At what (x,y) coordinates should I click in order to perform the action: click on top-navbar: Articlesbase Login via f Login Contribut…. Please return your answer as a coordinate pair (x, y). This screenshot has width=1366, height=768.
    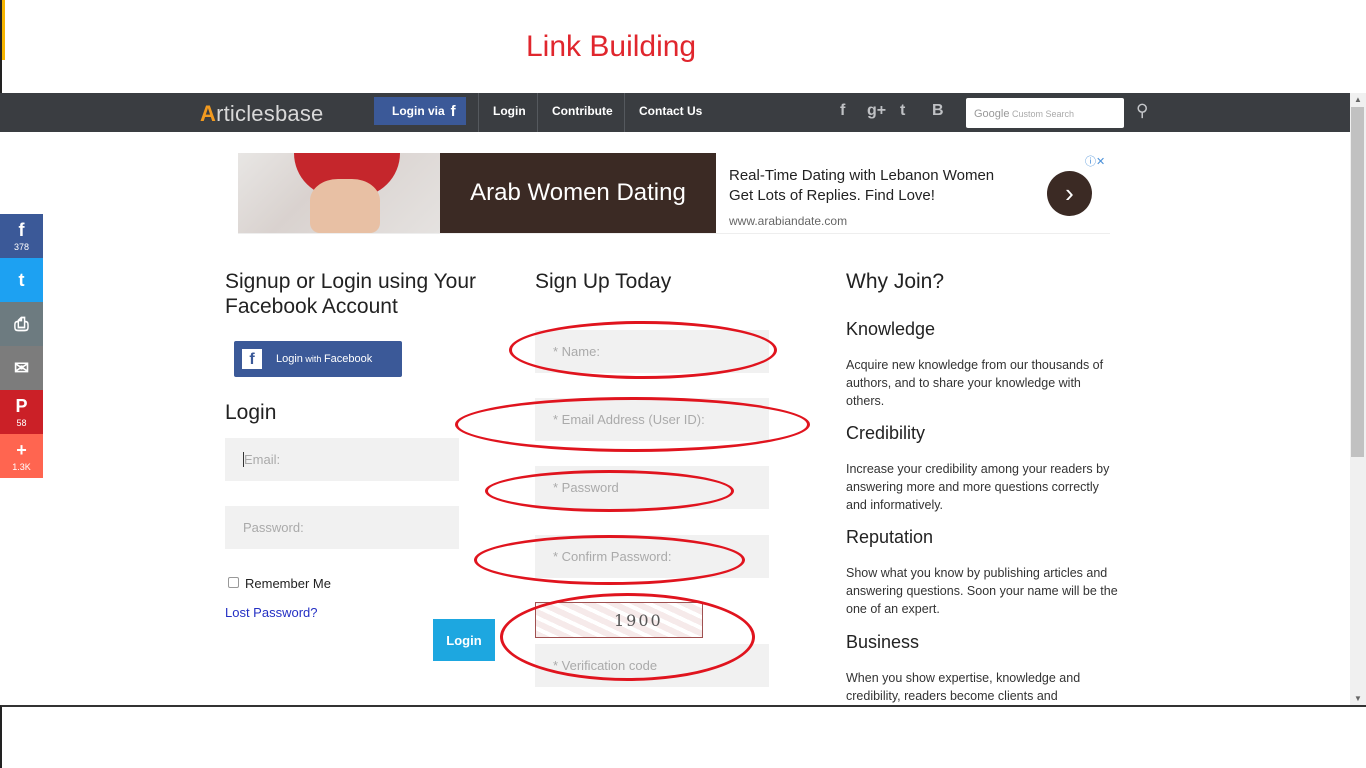
    Looking at the image, I should click on (675, 112).